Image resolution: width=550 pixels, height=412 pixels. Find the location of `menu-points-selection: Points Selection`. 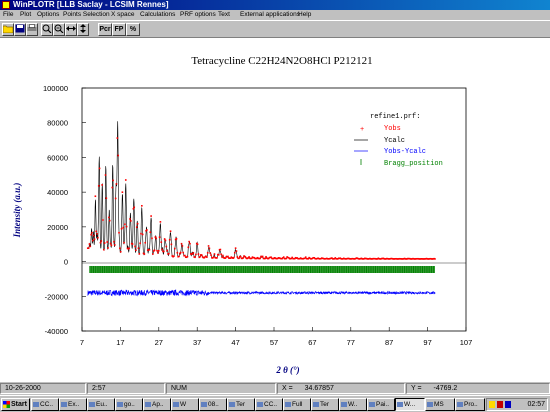

menu-points-selection: Points Selection is located at coordinates (86, 15).